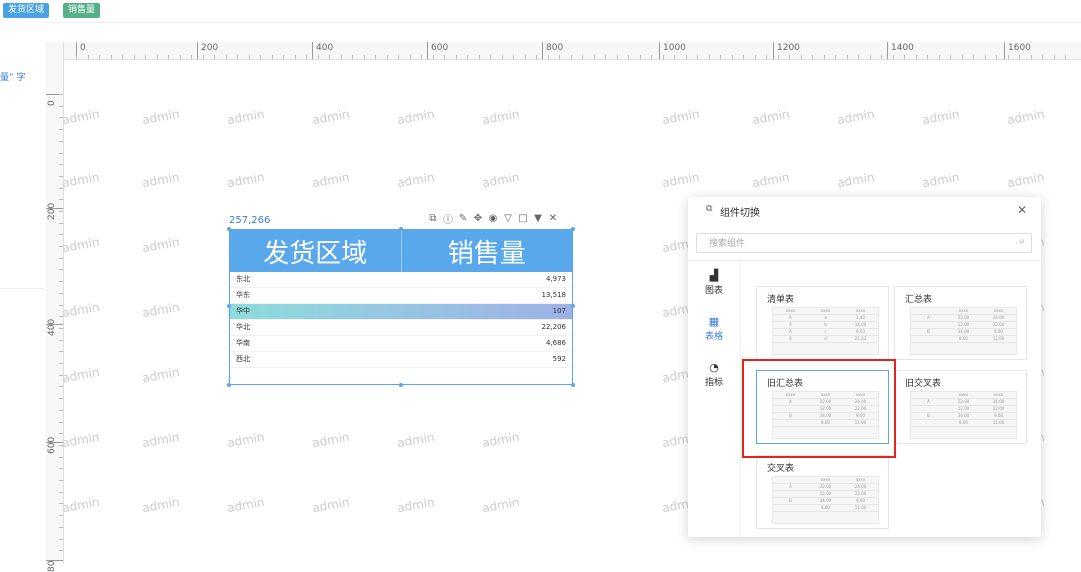 This screenshot has height=572, width=1081. Describe the element at coordinates (674, 48) in the screenshot. I see `ruler-label: 1000` at that location.